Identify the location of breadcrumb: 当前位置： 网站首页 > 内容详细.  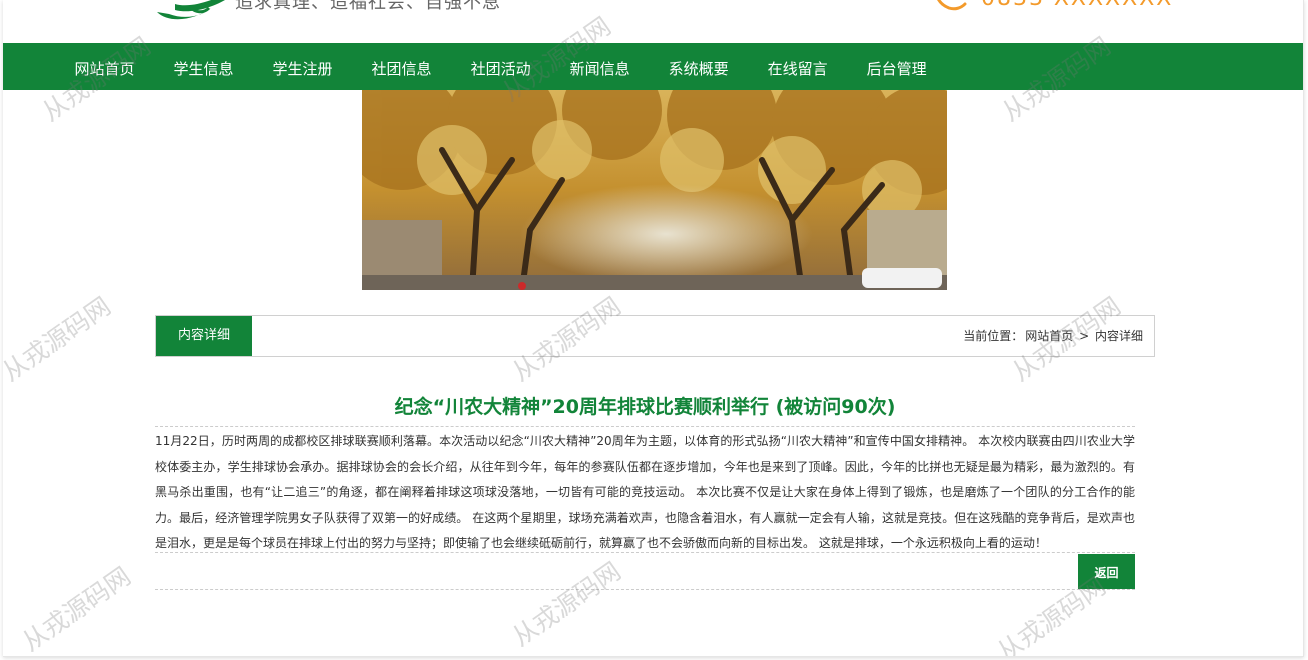
(1053, 336).